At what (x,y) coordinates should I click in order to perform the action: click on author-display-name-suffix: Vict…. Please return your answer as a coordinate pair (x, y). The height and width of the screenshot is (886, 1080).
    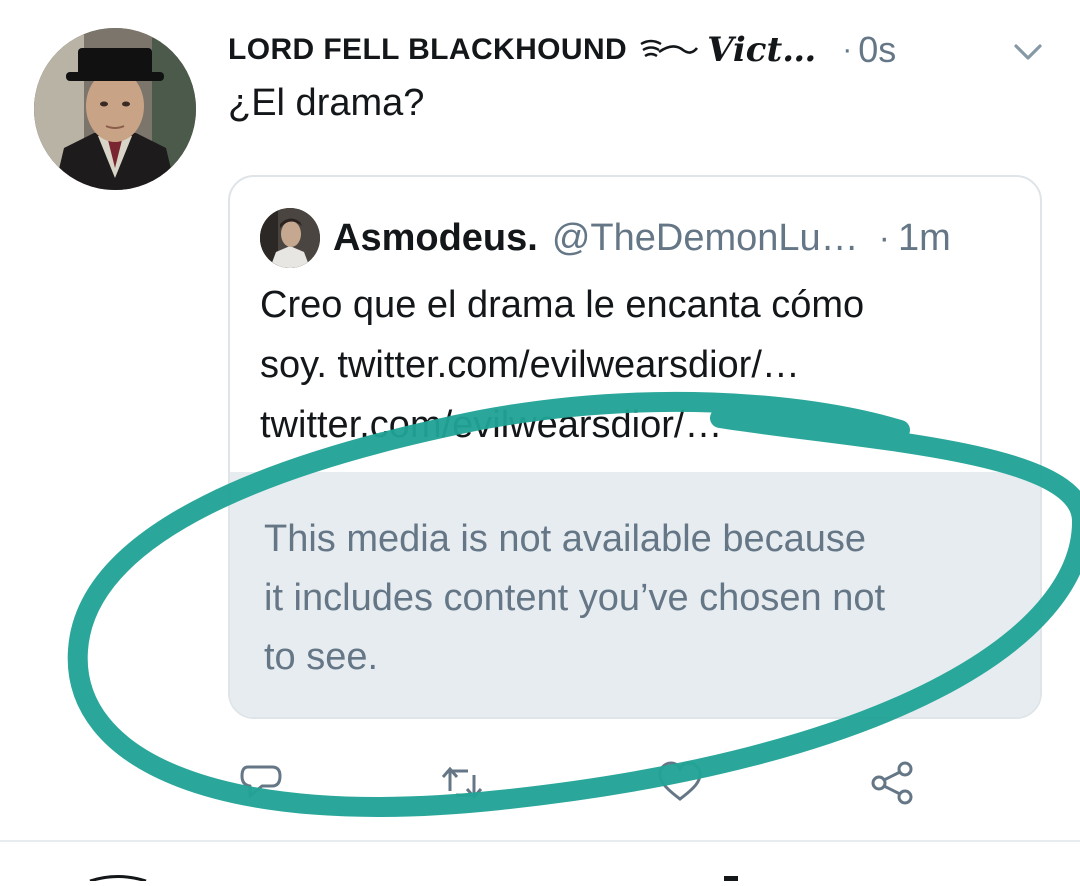
    Looking at the image, I should click on (762, 50).